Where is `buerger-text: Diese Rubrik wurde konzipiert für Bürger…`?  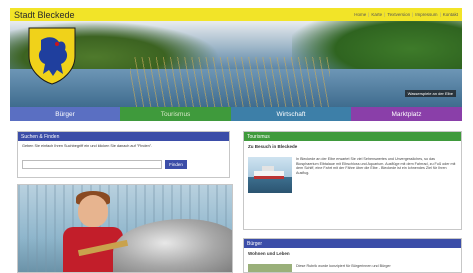 buerger-text: Diese Rubrik wurde konzipiert für Bürger… is located at coordinates (343, 266).